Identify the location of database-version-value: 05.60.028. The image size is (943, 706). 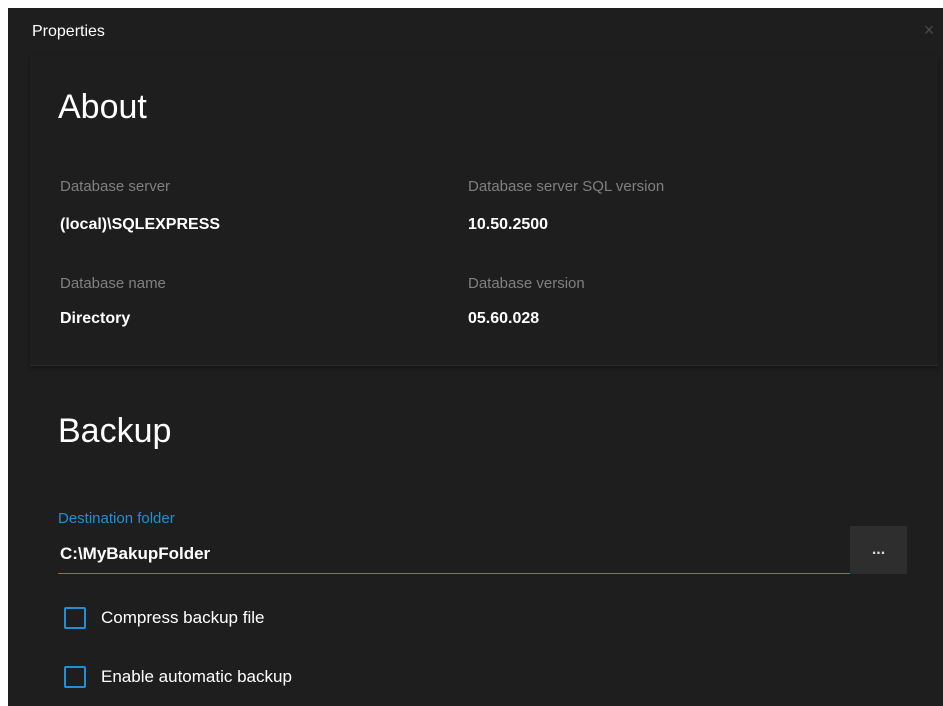
(504, 318).